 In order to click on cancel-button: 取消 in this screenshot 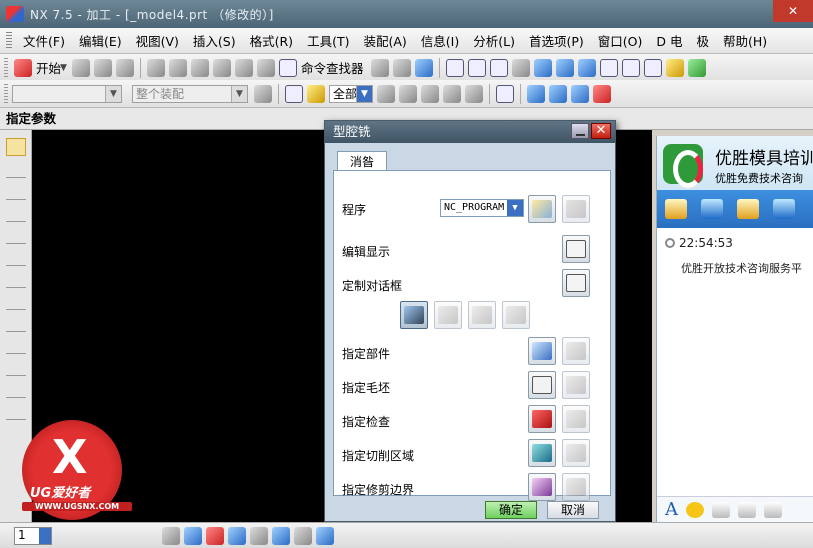, I will do `click(573, 510)`.